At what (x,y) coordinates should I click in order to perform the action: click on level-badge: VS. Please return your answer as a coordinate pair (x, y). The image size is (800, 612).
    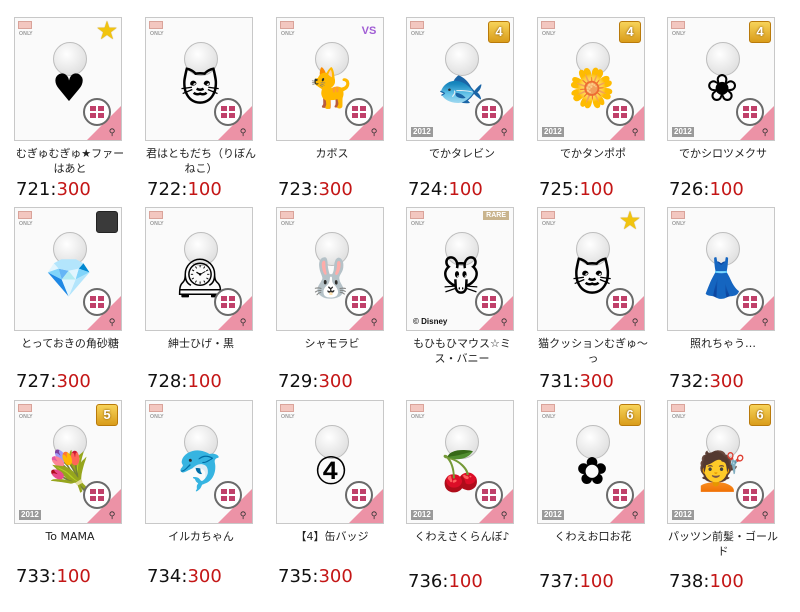
    Looking at the image, I should click on (369, 31).